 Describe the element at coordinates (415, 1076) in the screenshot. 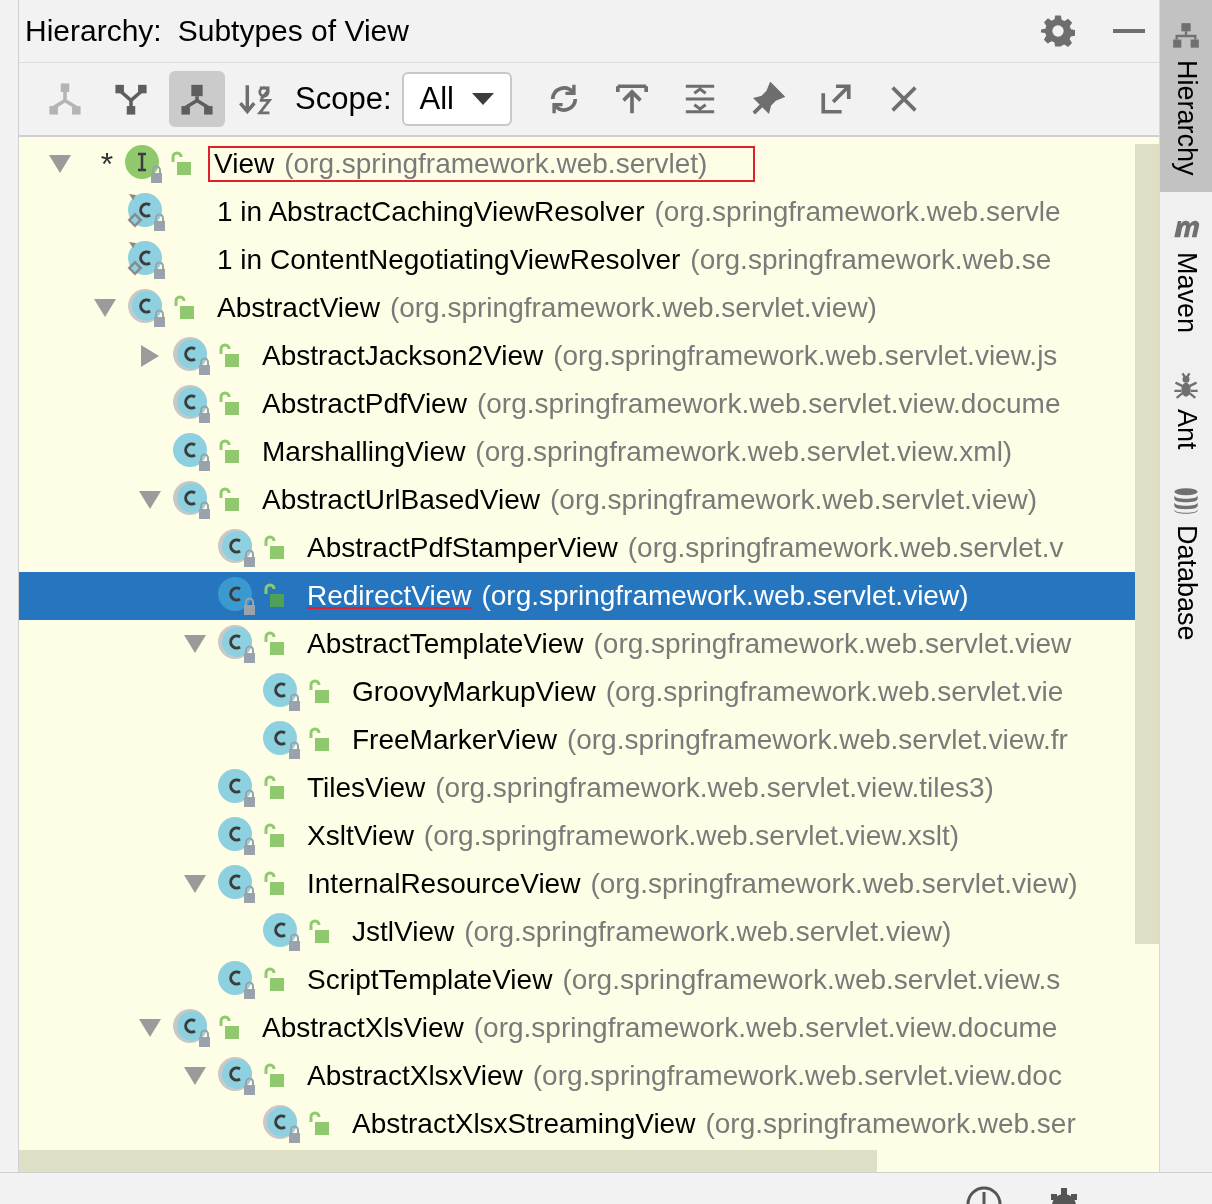

I see `class-name: AbstractXlsxView` at that location.